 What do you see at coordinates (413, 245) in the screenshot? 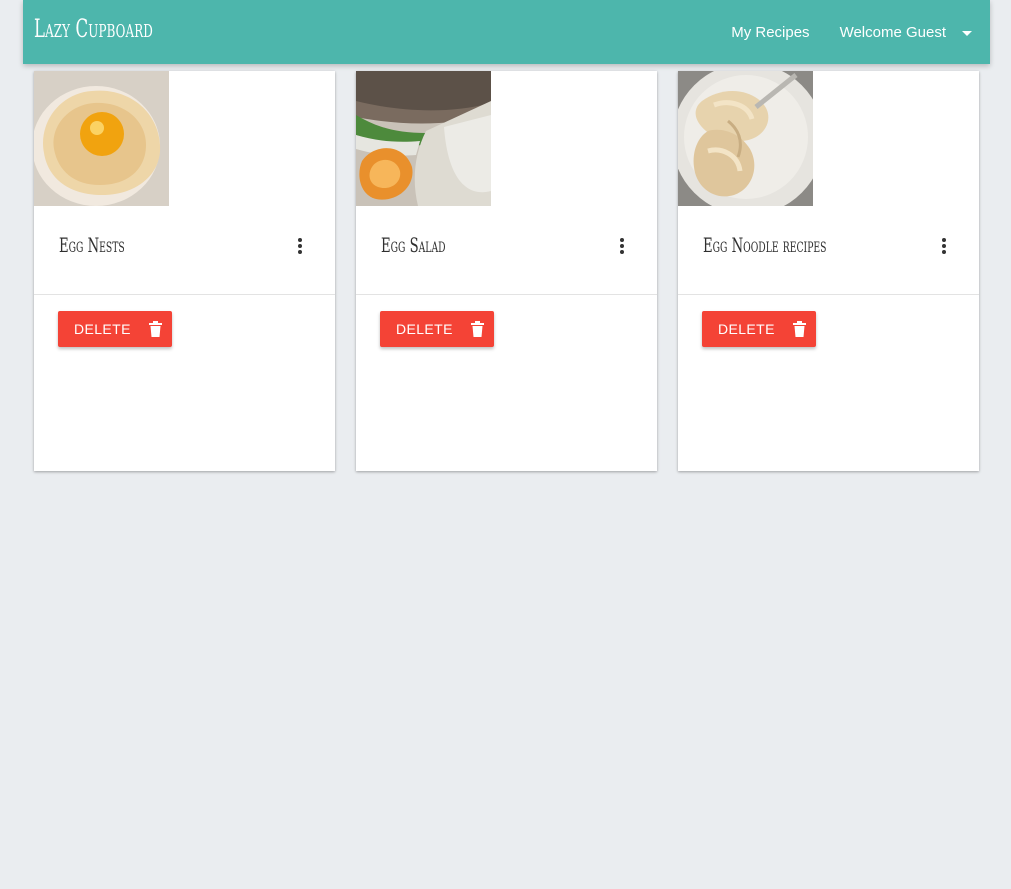
I see `card-title: Egg Salad` at bounding box center [413, 245].